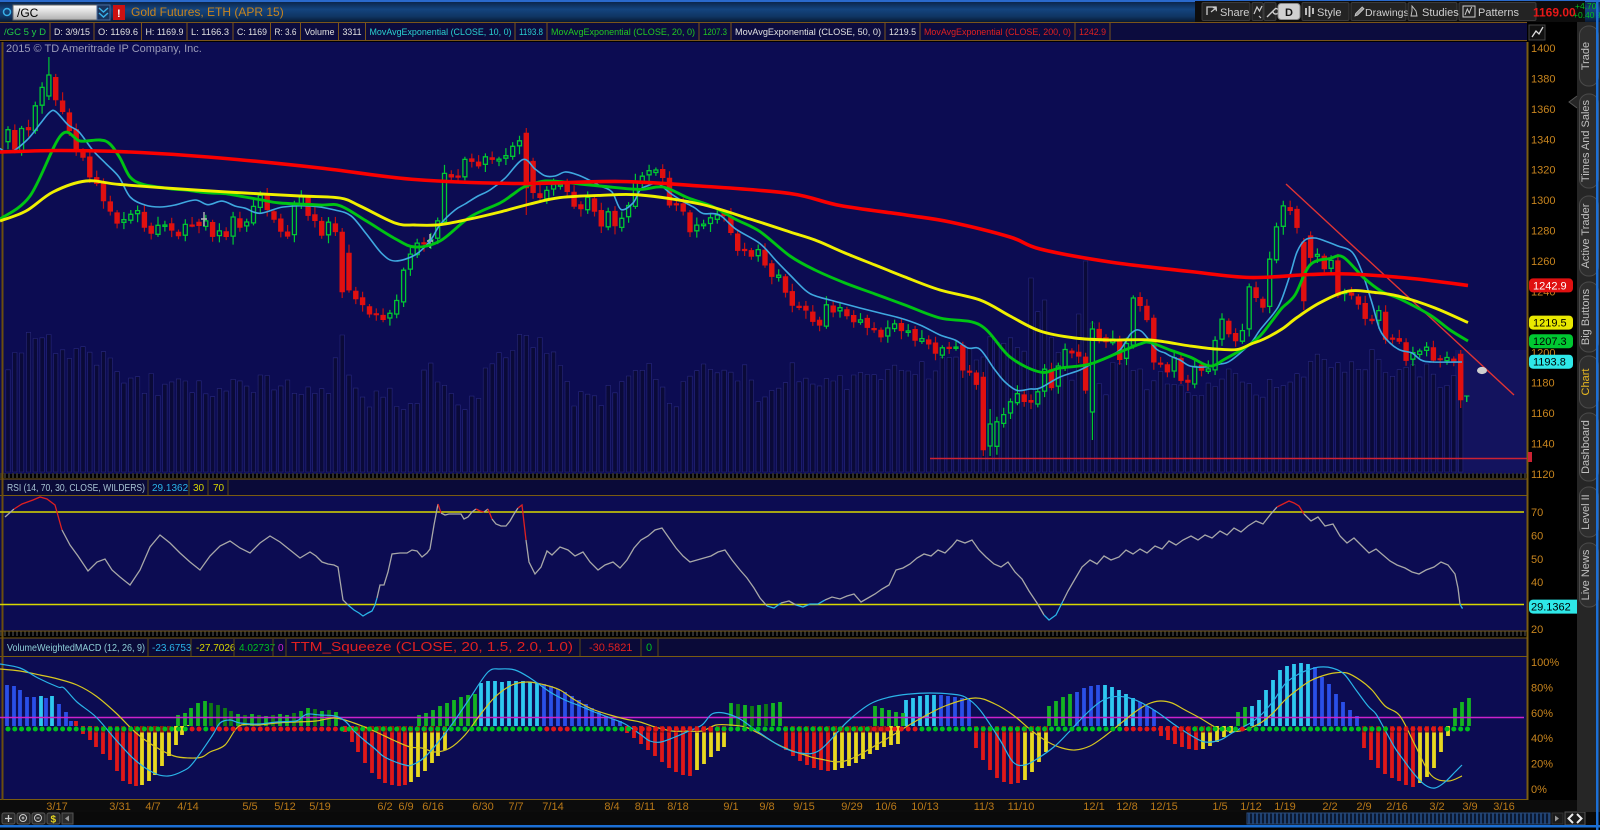 The width and height of the screenshot is (1600, 830). I want to click on svg-text: 11/10, so click(1021, 807).